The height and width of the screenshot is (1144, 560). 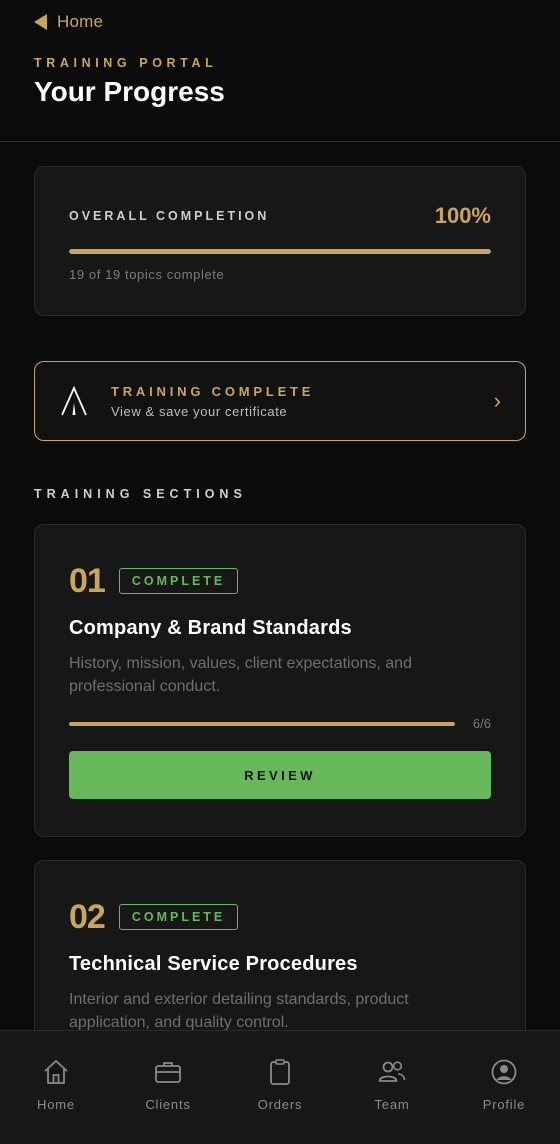 I want to click on section-progress-fill, so click(x=262, y=723).